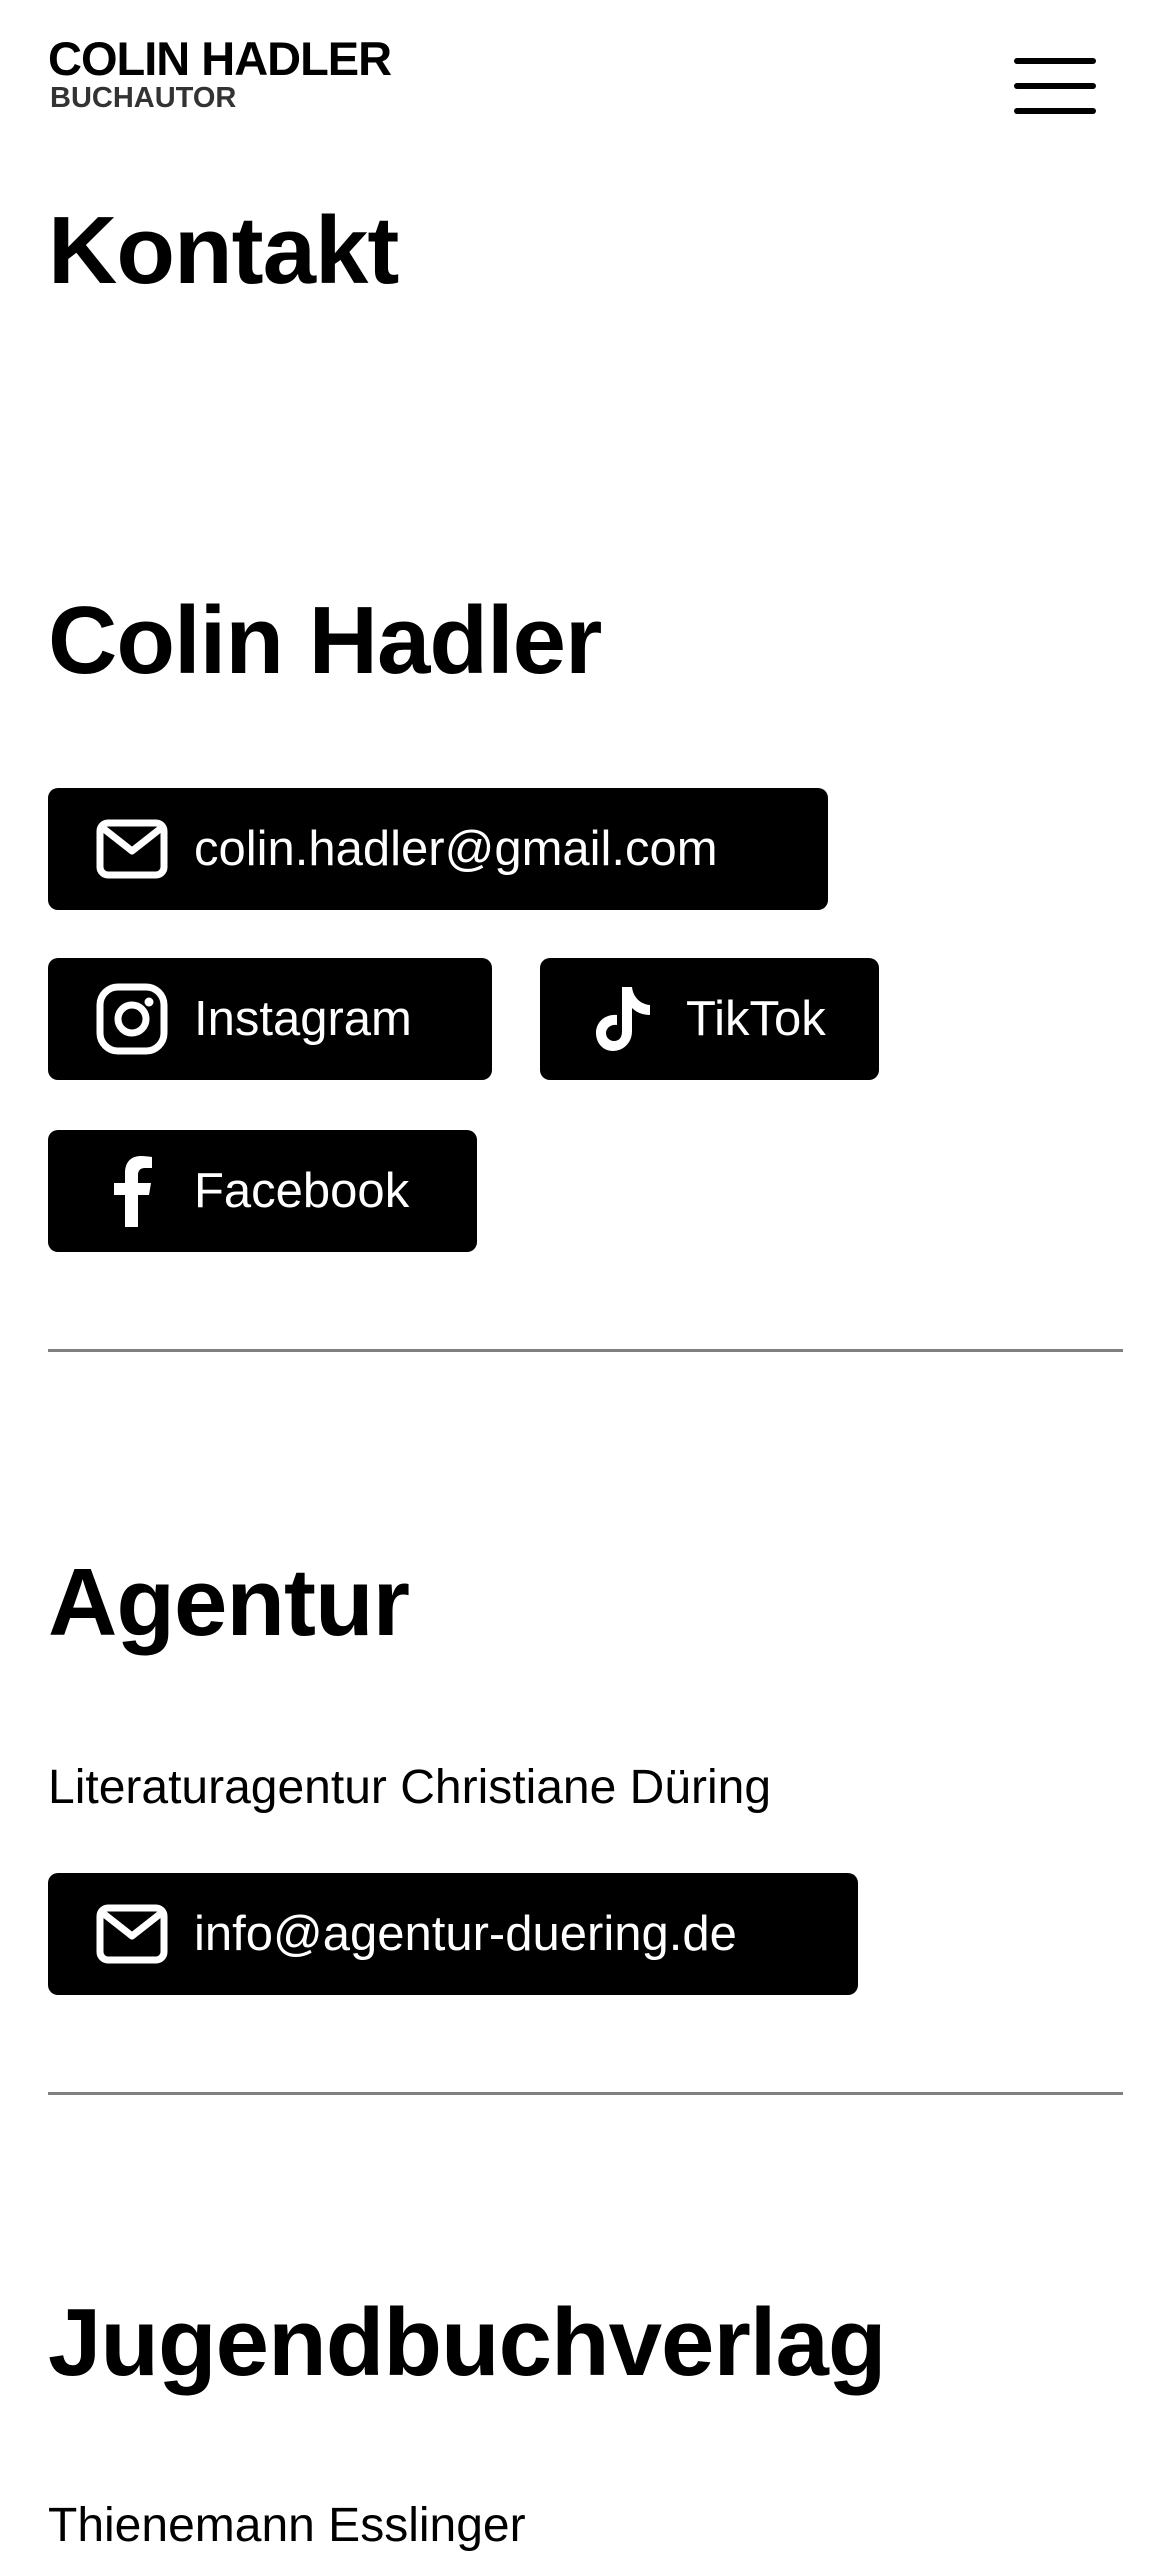  What do you see at coordinates (456, 849) in the screenshot?
I see `author-email-label: colin.hadler@gmail.com` at bounding box center [456, 849].